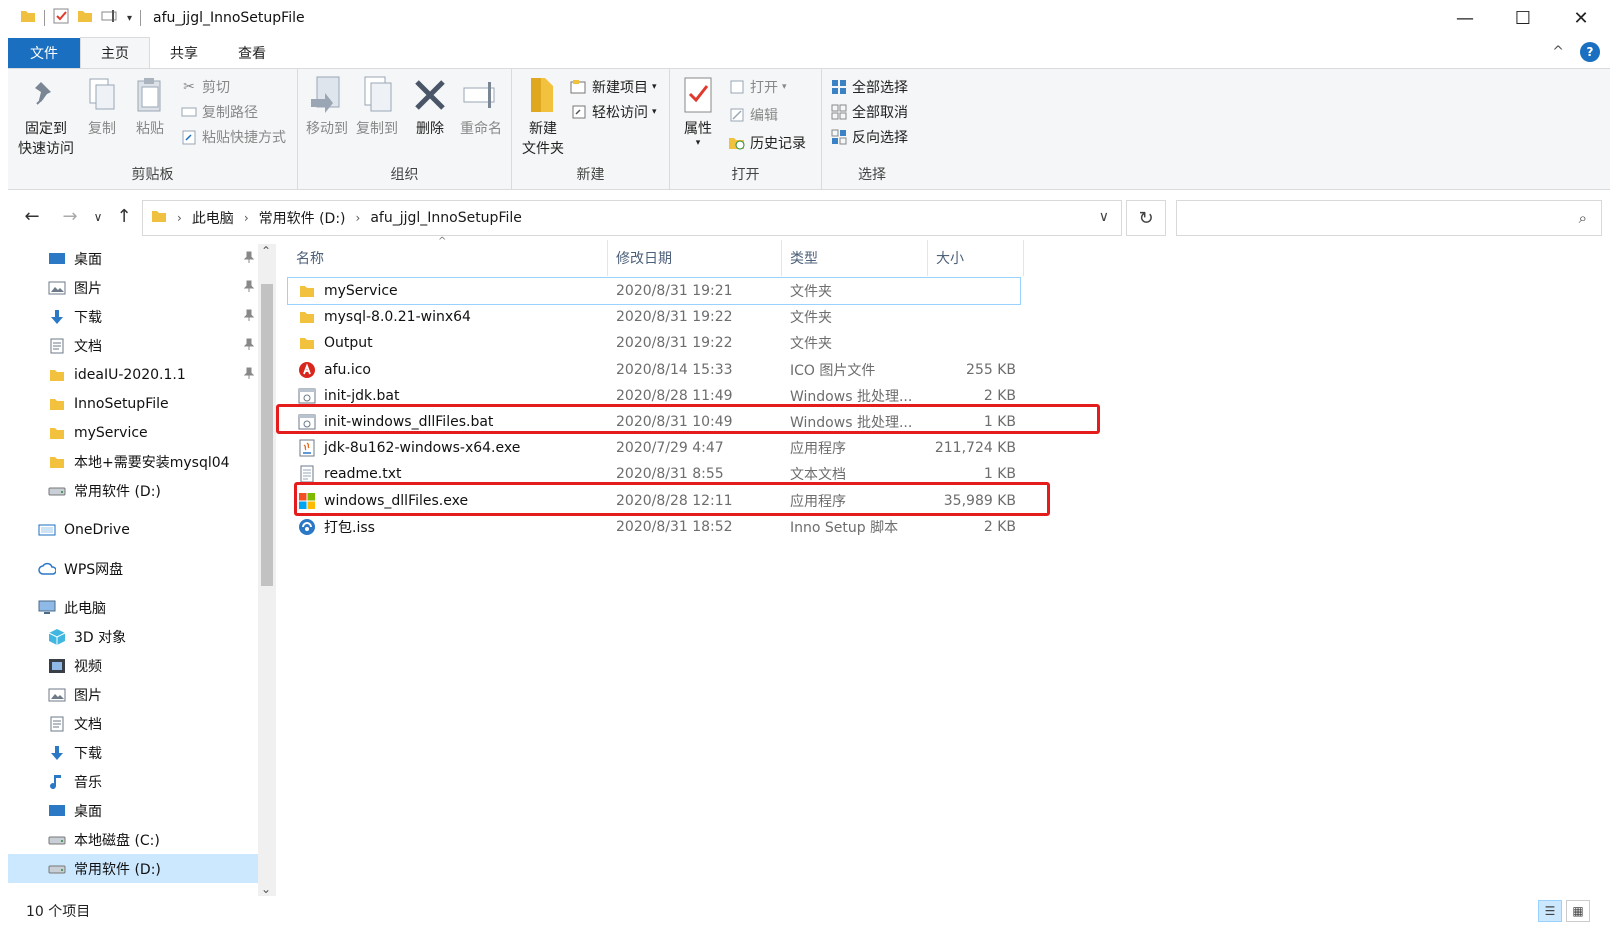 Image resolution: width=1618 pixels, height=934 pixels. I want to click on sidebar-item: myService, so click(133, 432).